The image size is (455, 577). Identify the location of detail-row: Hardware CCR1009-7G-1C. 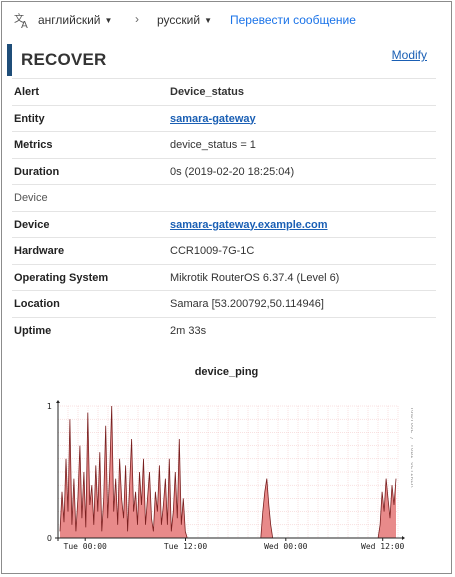
(224, 250).